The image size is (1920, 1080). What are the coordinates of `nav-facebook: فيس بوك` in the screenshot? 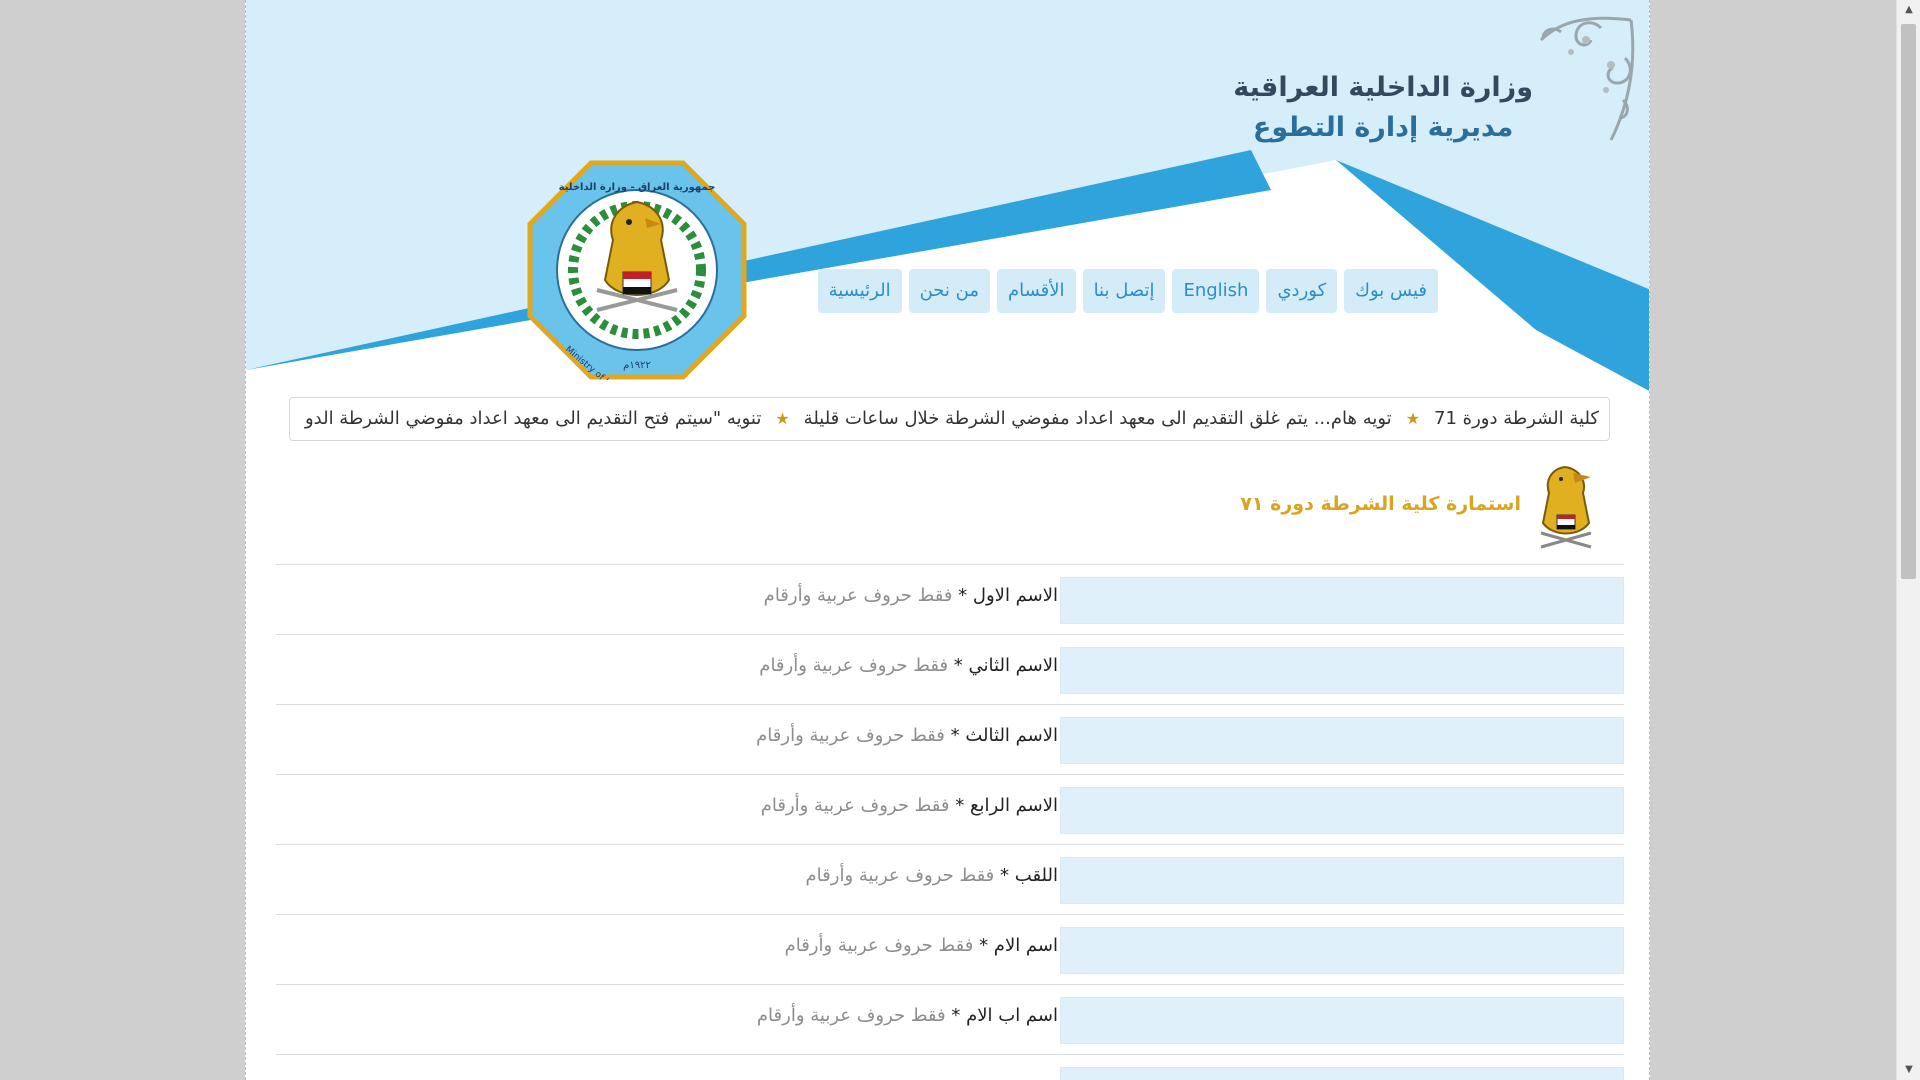 It's located at (1391, 291).